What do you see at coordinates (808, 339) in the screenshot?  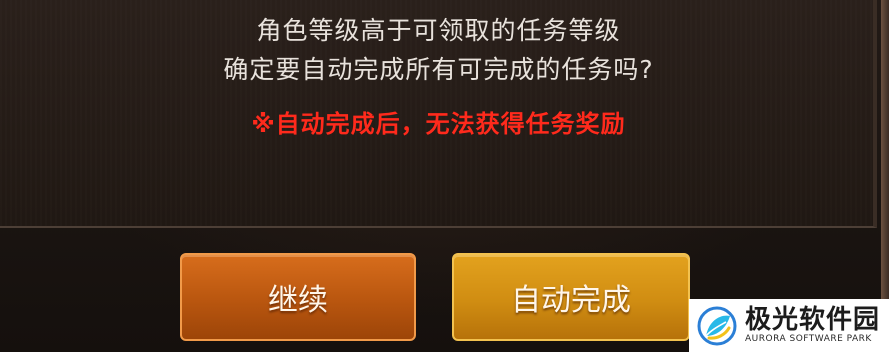 I see `watermark-subtitle: AURORA SOFTWARE PARK` at bounding box center [808, 339].